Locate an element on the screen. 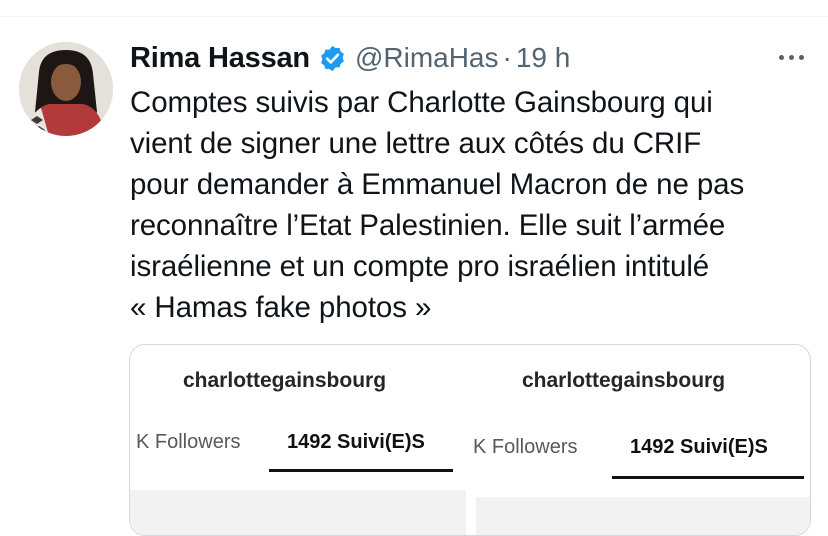  author-handle: @RimaHas is located at coordinates (427, 58).